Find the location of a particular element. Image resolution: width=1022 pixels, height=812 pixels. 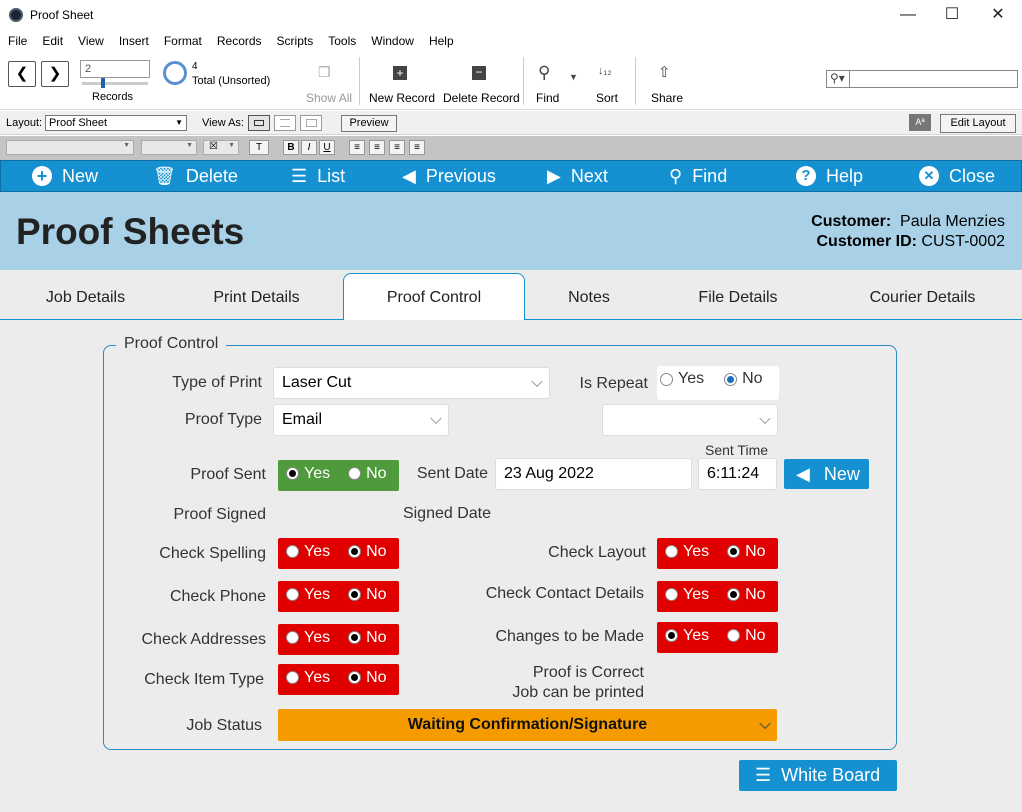

check-contact-toggle: Yes No is located at coordinates (717, 596).